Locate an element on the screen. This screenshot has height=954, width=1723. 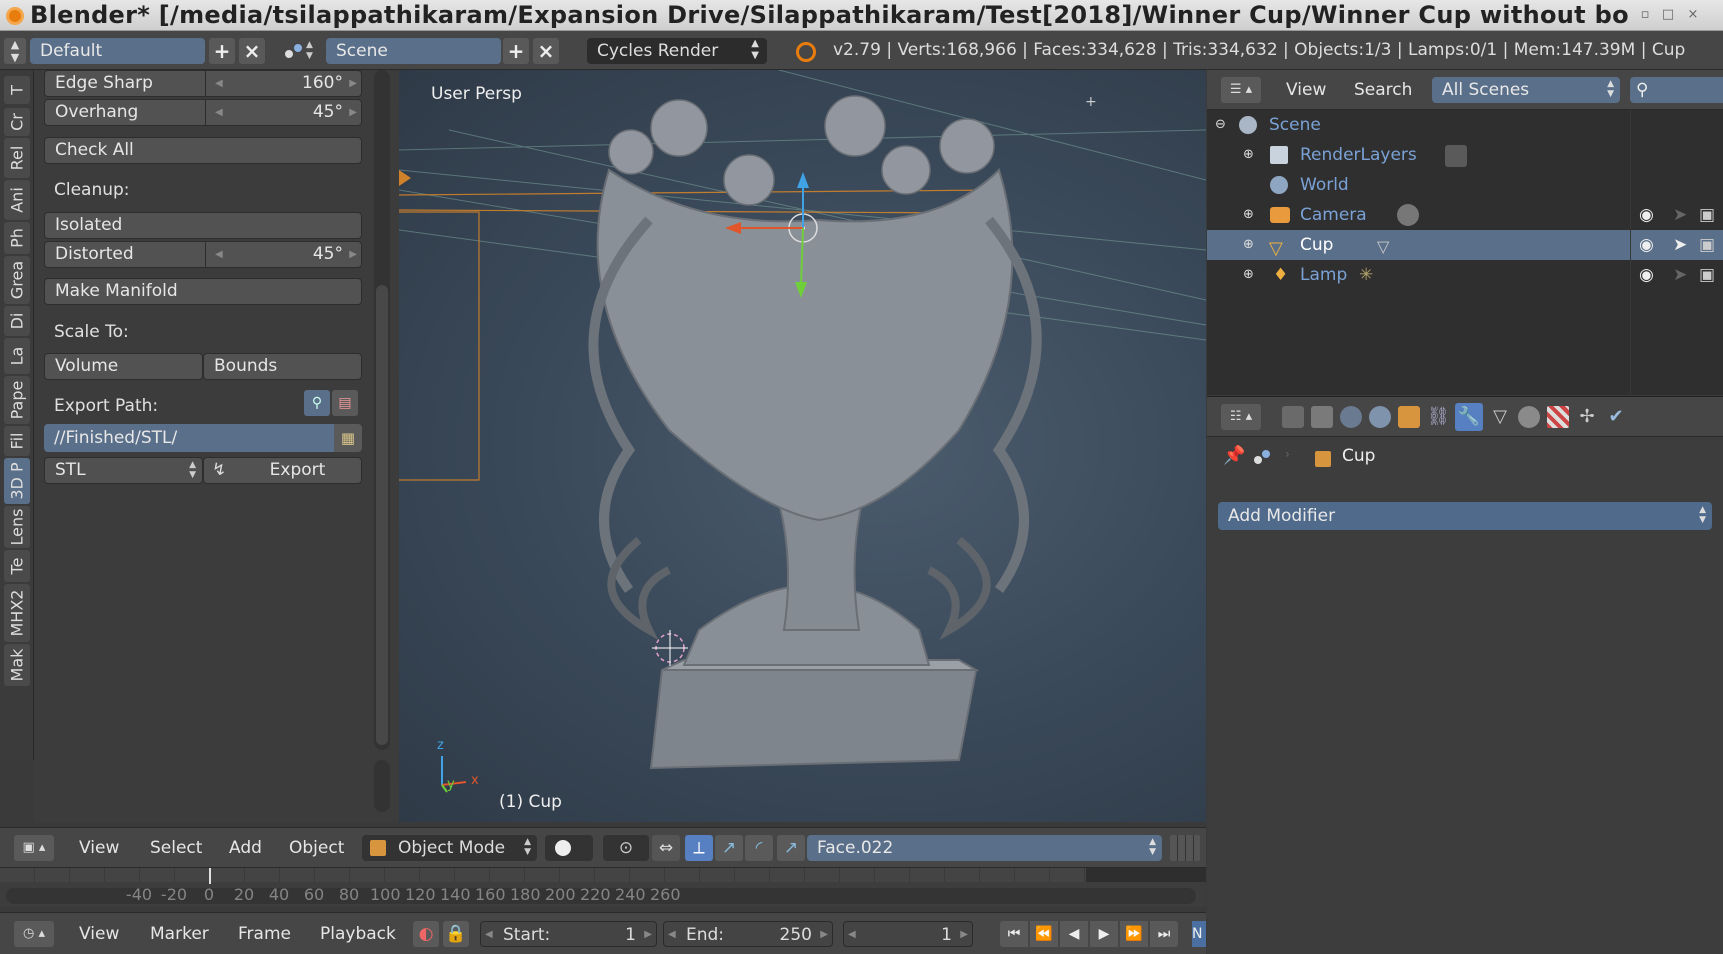
bounds-button: Bounds is located at coordinates (282, 366).